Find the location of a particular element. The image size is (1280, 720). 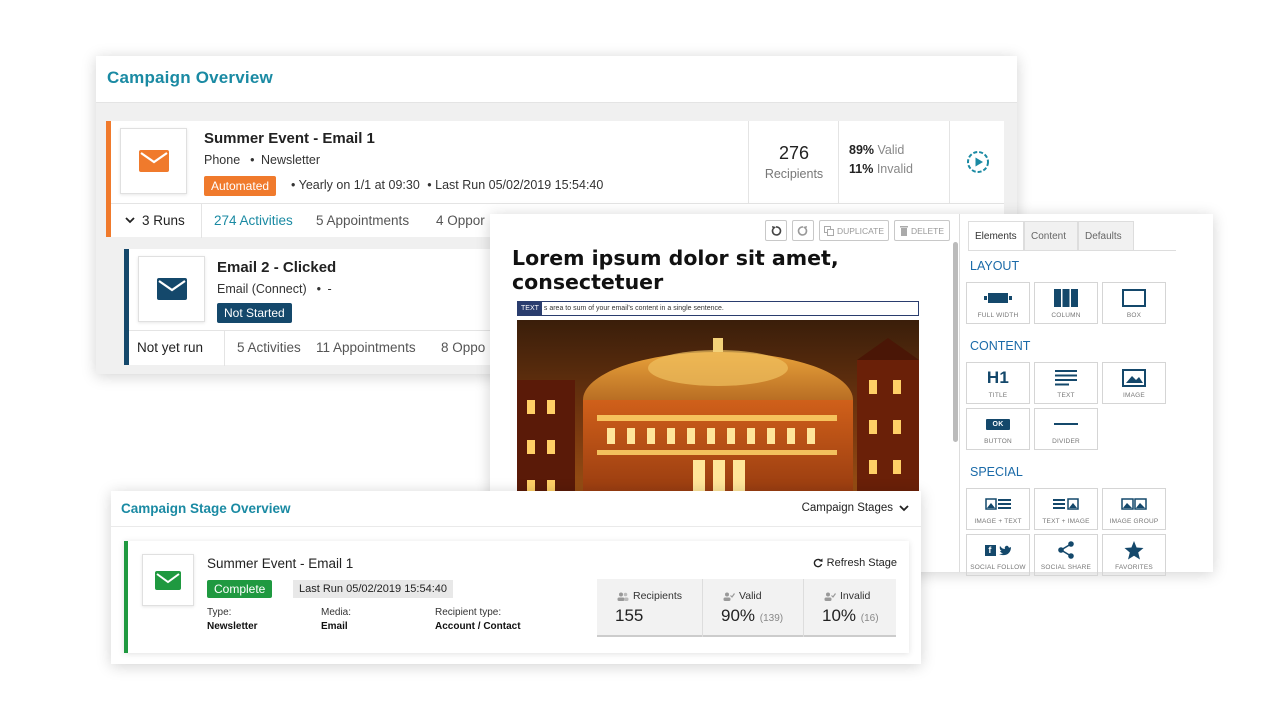

undo-button is located at coordinates (776, 230).